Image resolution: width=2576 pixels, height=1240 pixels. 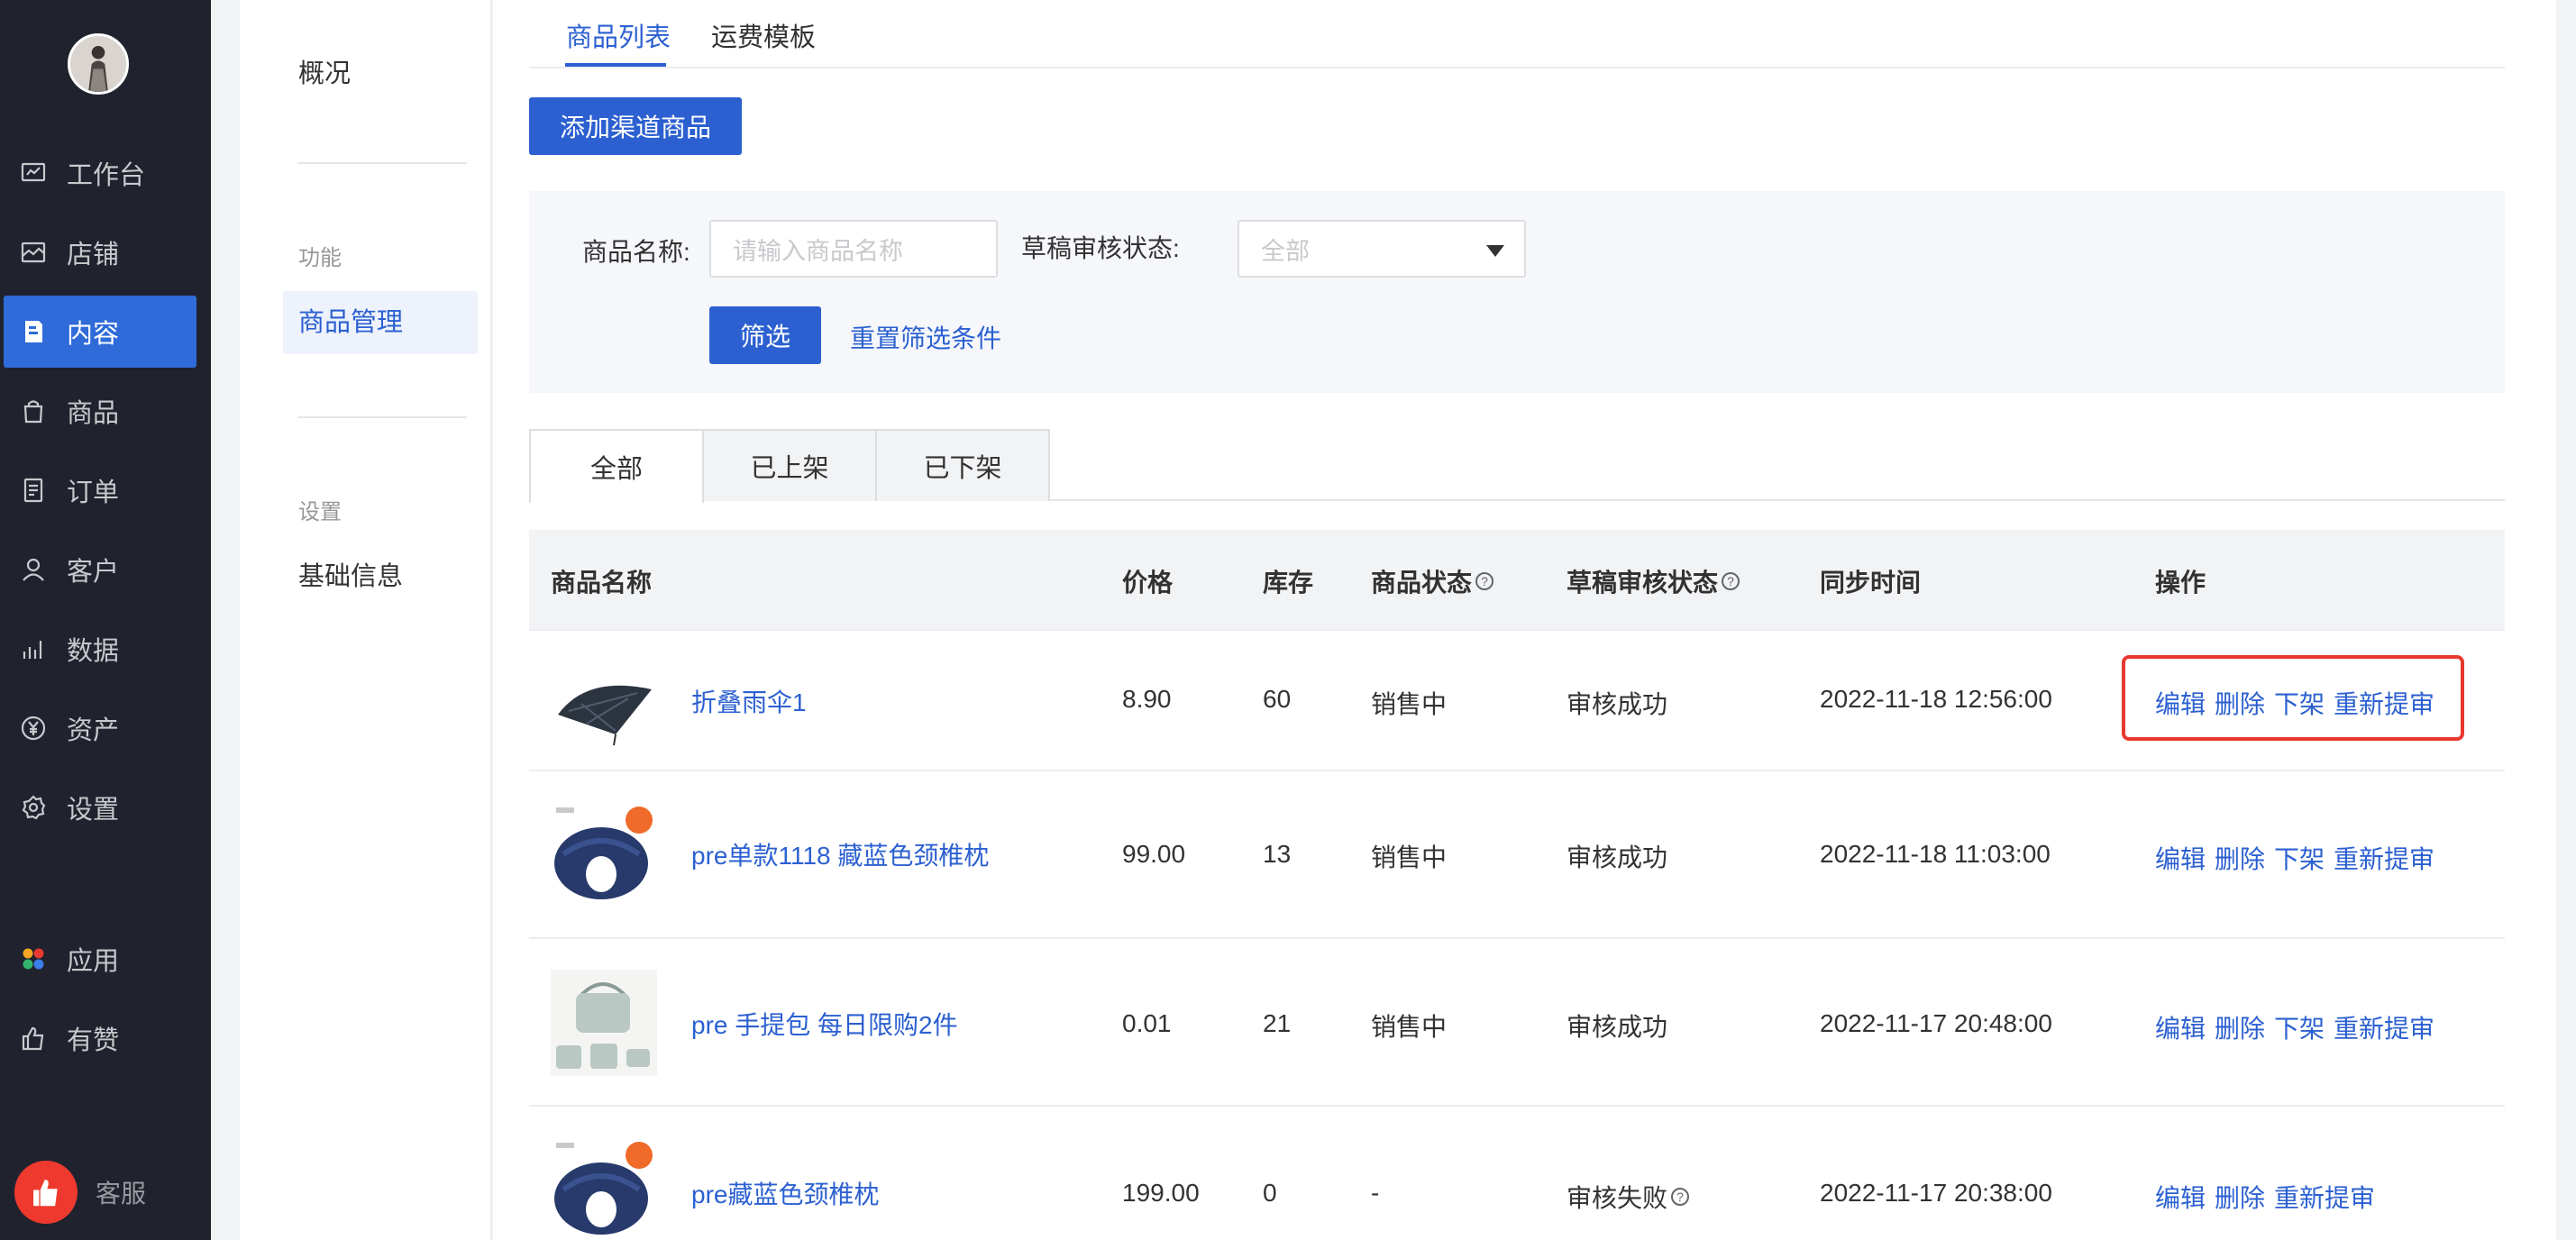 What do you see at coordinates (1277, 699) in the screenshot?
I see `stock-cell: 60` at bounding box center [1277, 699].